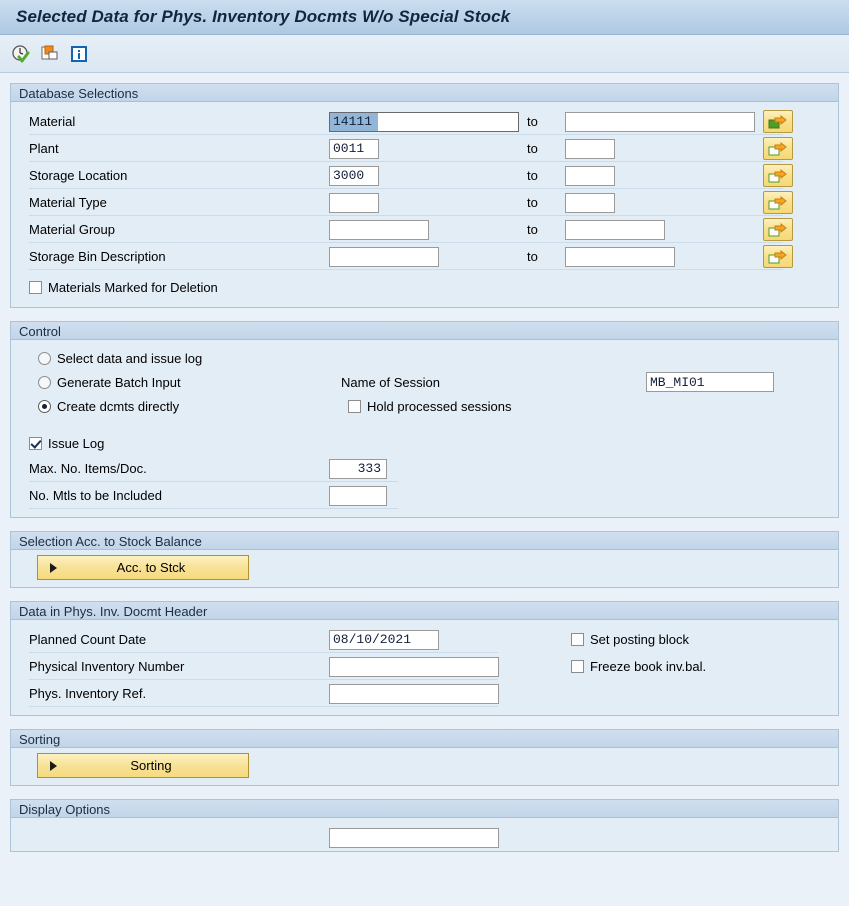 Image resolution: width=849 pixels, height=906 pixels. Describe the element at coordinates (384, 639) in the screenshot. I see `planned-count-date-input` at that location.